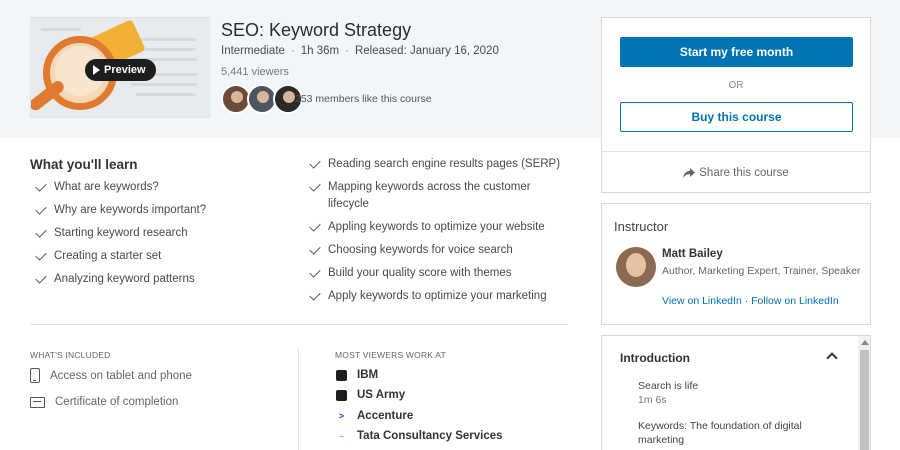 This screenshot has width=900, height=450. I want to click on company-accenture: > Accenture, so click(374, 416).